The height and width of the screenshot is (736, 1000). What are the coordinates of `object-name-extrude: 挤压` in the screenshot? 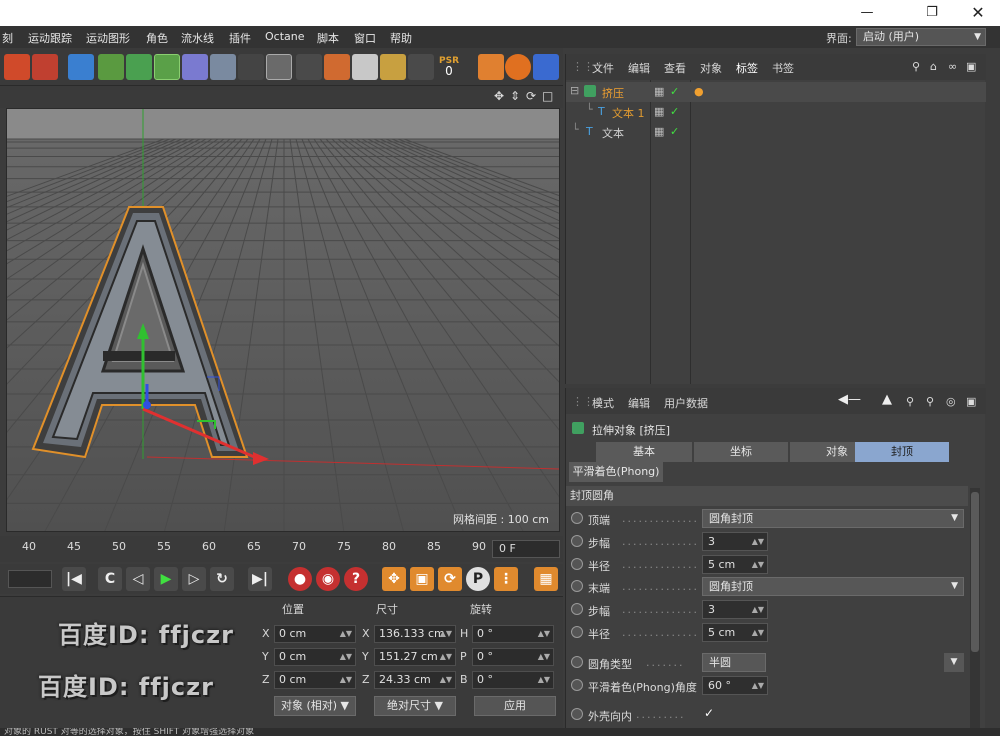 It's located at (613, 93).